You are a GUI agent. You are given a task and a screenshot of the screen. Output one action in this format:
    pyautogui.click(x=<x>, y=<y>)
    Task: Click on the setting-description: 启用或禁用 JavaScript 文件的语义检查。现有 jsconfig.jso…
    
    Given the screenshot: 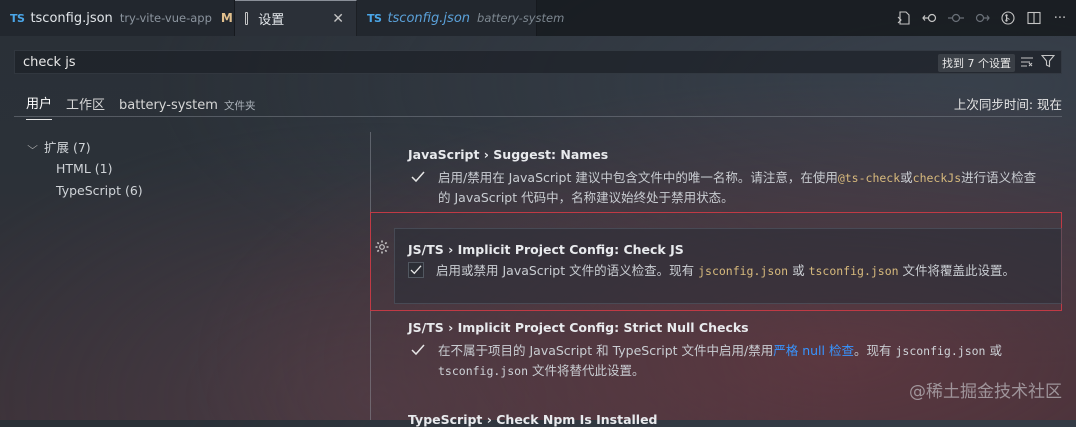 What is the action you would take?
    pyautogui.click(x=726, y=270)
    